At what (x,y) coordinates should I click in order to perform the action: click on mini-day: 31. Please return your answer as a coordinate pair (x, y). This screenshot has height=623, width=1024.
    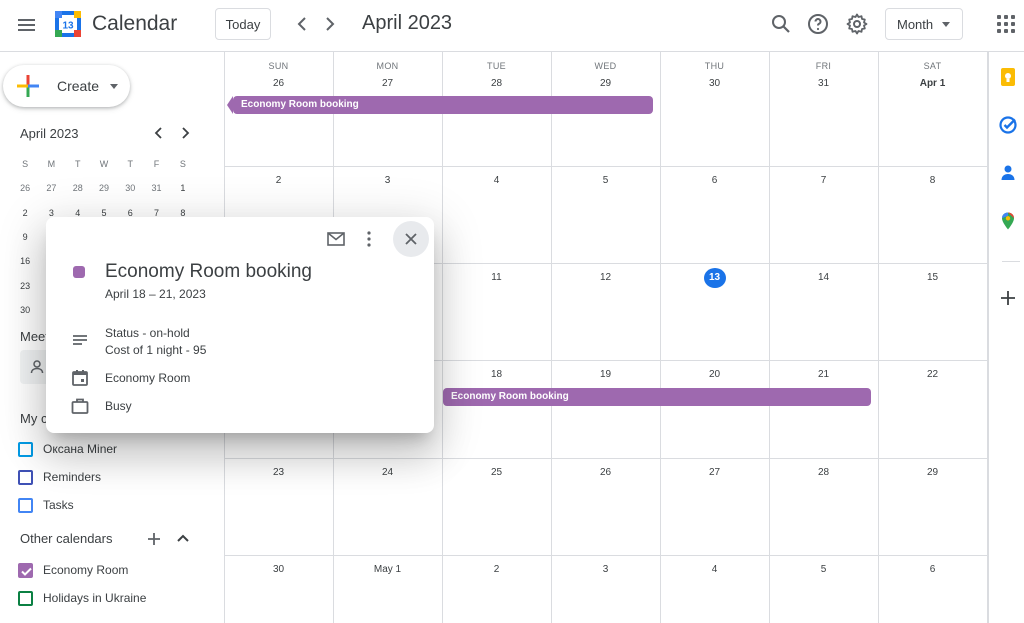
    Looking at the image, I should click on (156, 188).